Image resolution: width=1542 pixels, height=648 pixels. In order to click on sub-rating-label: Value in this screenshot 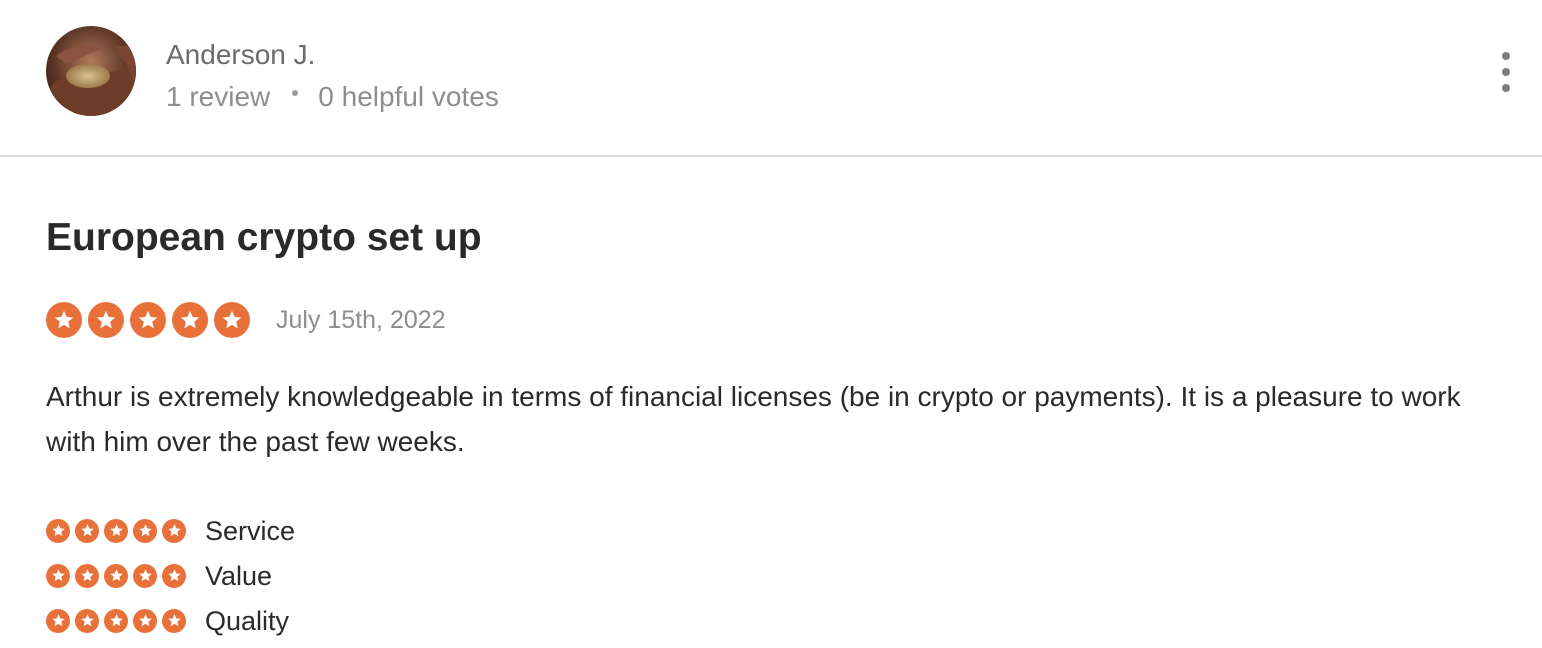, I will do `click(239, 575)`.